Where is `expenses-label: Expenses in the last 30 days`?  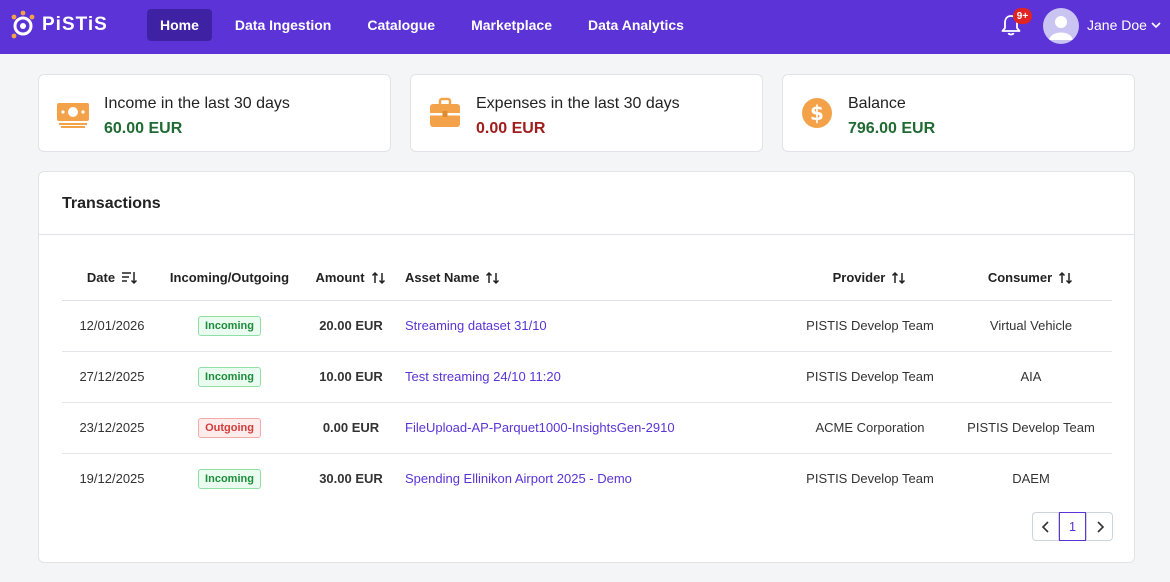
expenses-label: Expenses in the last 30 days is located at coordinates (578, 103).